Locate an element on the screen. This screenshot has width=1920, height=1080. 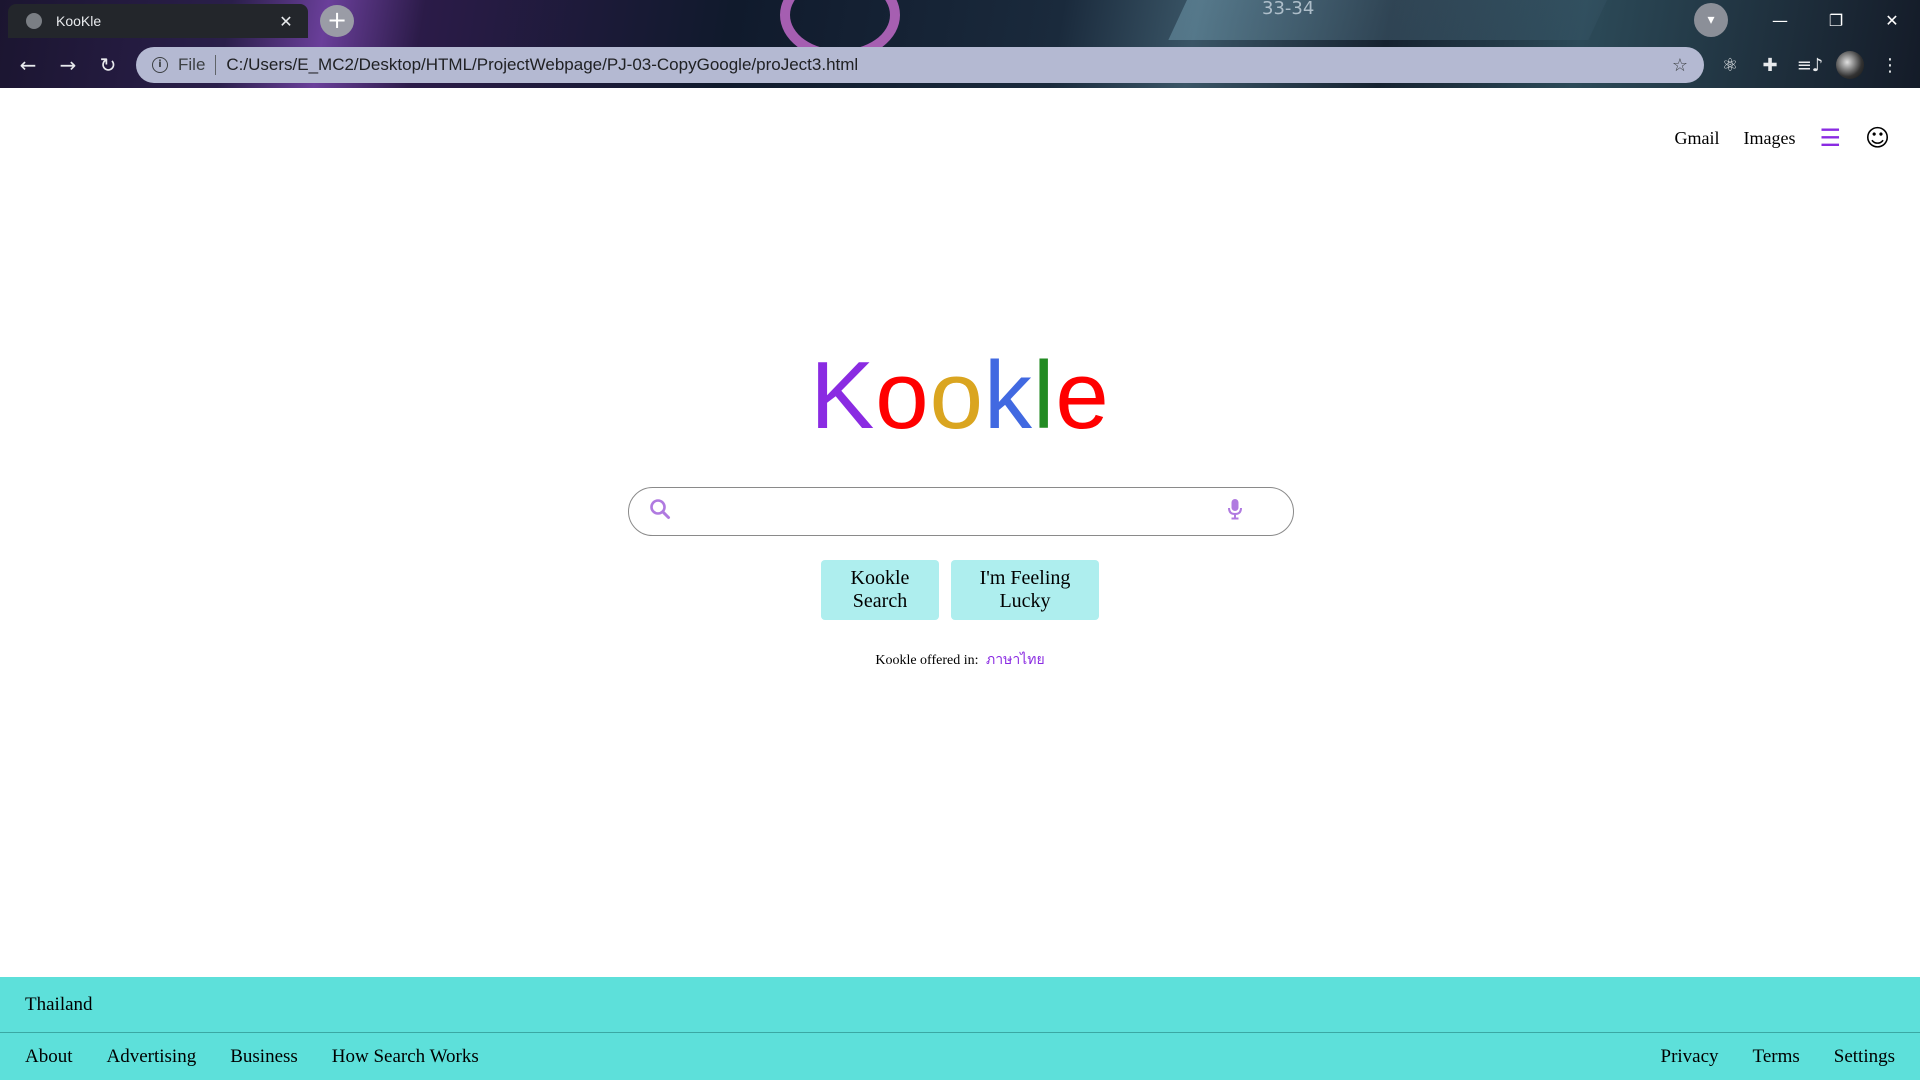
window-controls: ▾ — ❐ ✕ is located at coordinates (1807, 20).